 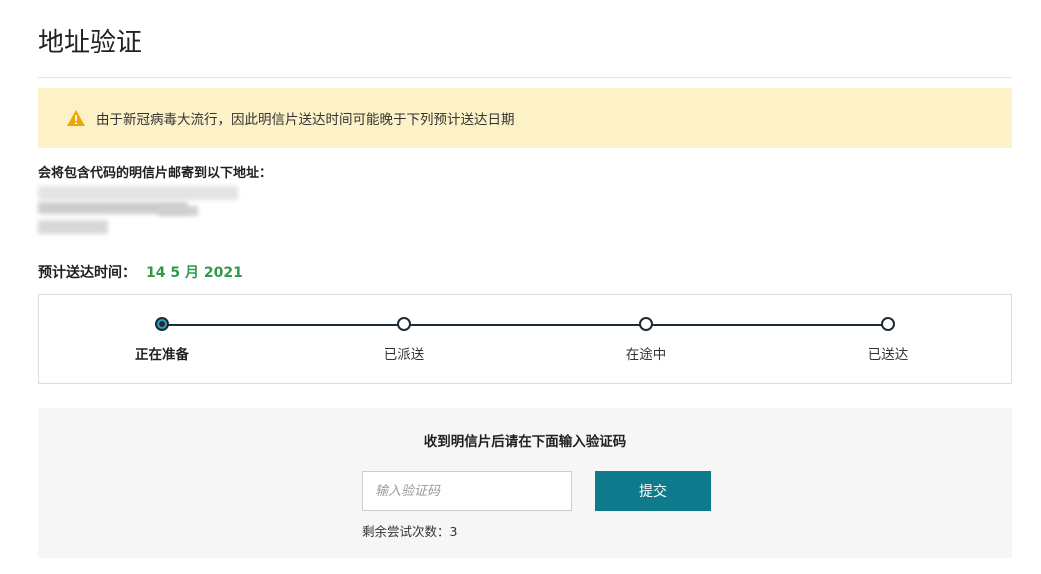 I want to click on covid-warning-banner: 由于新冠病毒大流行，因此明信片送达时间可能晚于下列预计送达日期, so click(x=525, y=118).